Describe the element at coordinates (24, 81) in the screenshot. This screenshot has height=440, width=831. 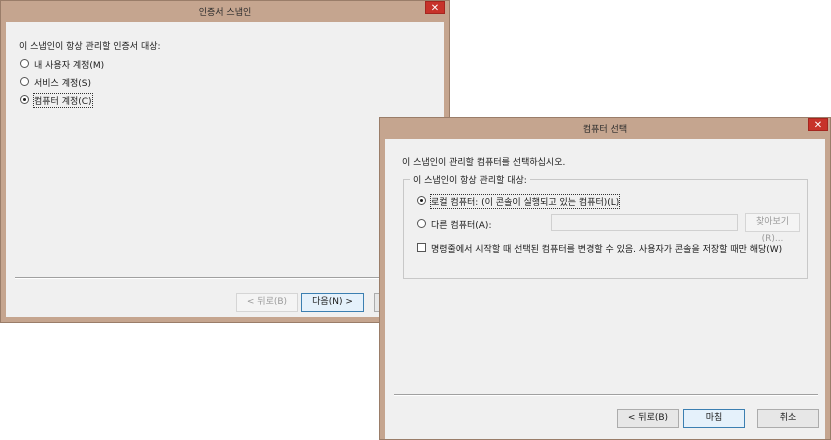
I see `radio-service-account` at that location.